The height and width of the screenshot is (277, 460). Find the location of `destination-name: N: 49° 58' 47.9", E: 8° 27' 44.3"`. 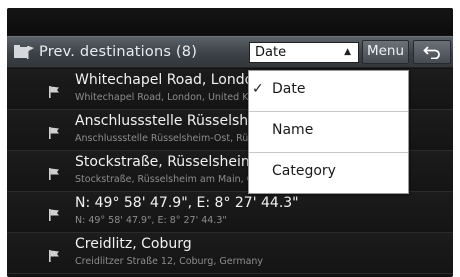

destination-name: N: 49° 58' 47.9", E: 8° 27' 44.3" is located at coordinates (187, 203).